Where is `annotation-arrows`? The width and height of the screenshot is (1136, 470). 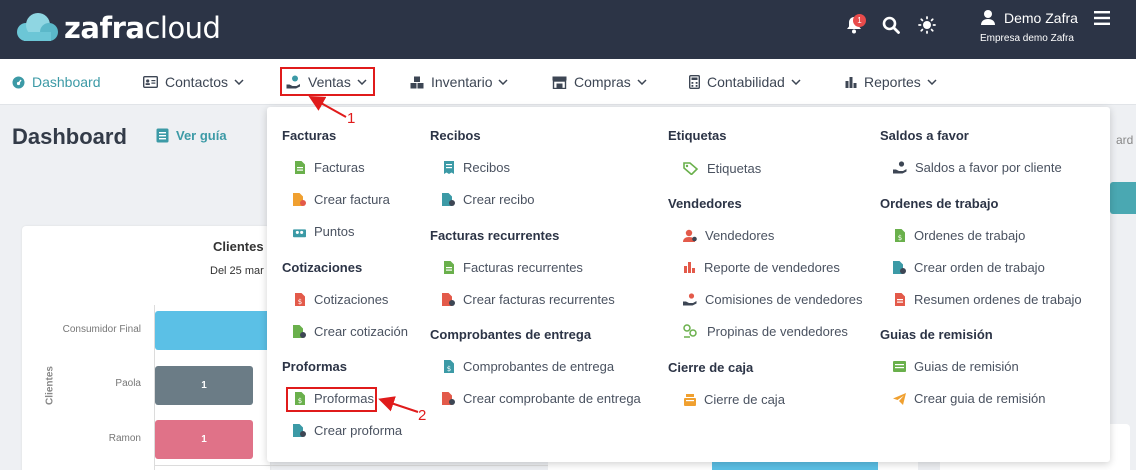
annotation-arrows is located at coordinates (363, 254).